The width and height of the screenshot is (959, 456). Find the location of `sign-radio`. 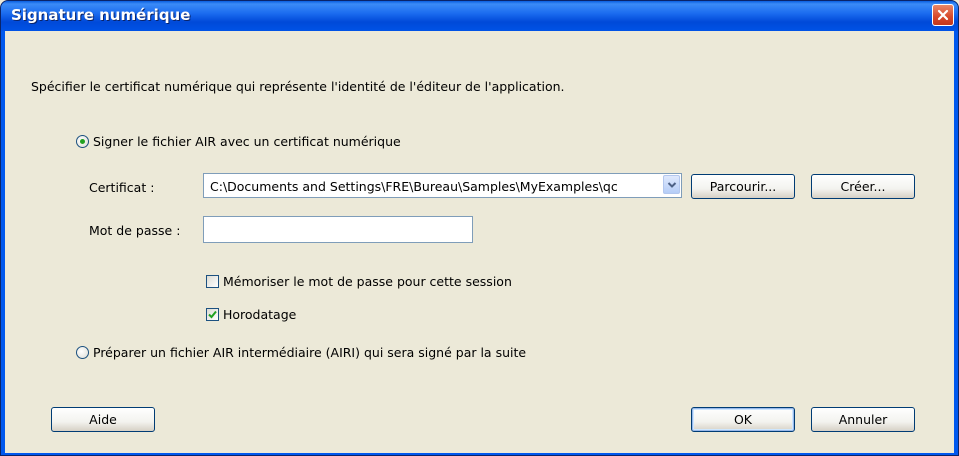

sign-radio is located at coordinates (82, 141).